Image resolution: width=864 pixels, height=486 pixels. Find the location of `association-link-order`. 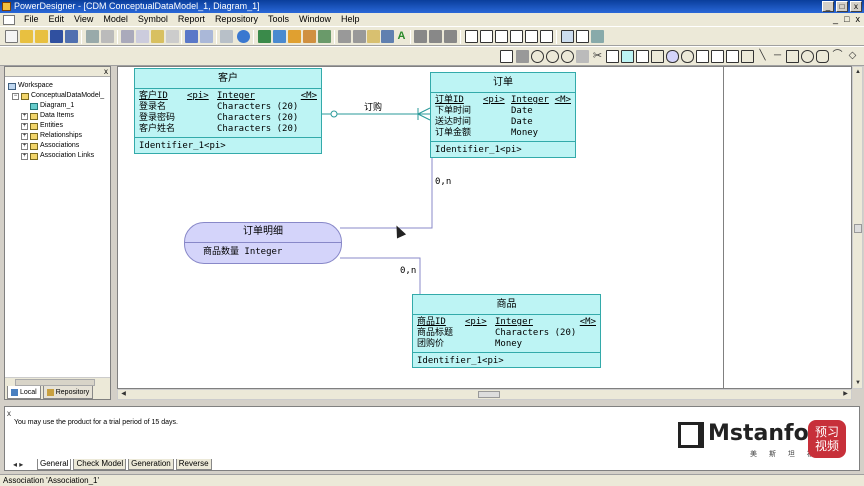

association-link-order is located at coordinates (386, 193).